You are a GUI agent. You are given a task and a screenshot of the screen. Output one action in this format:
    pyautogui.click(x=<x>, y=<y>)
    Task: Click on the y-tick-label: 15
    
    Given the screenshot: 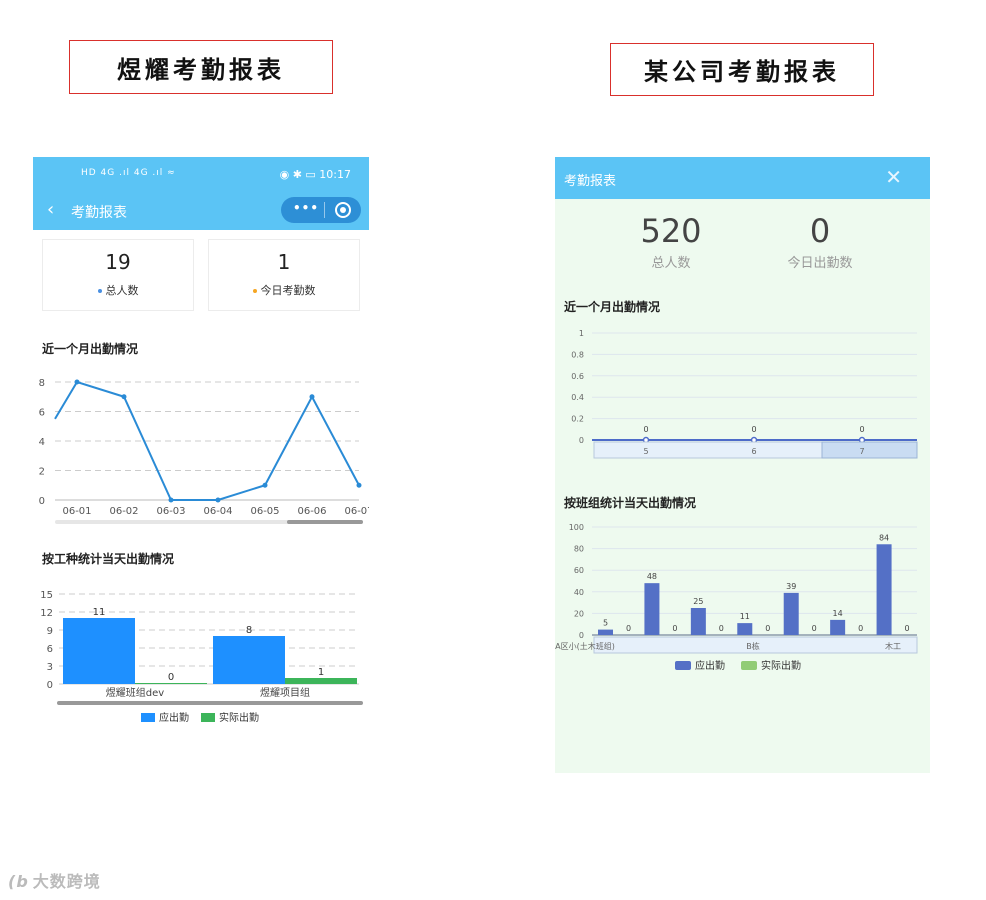 What is the action you would take?
    pyautogui.click(x=46, y=595)
    